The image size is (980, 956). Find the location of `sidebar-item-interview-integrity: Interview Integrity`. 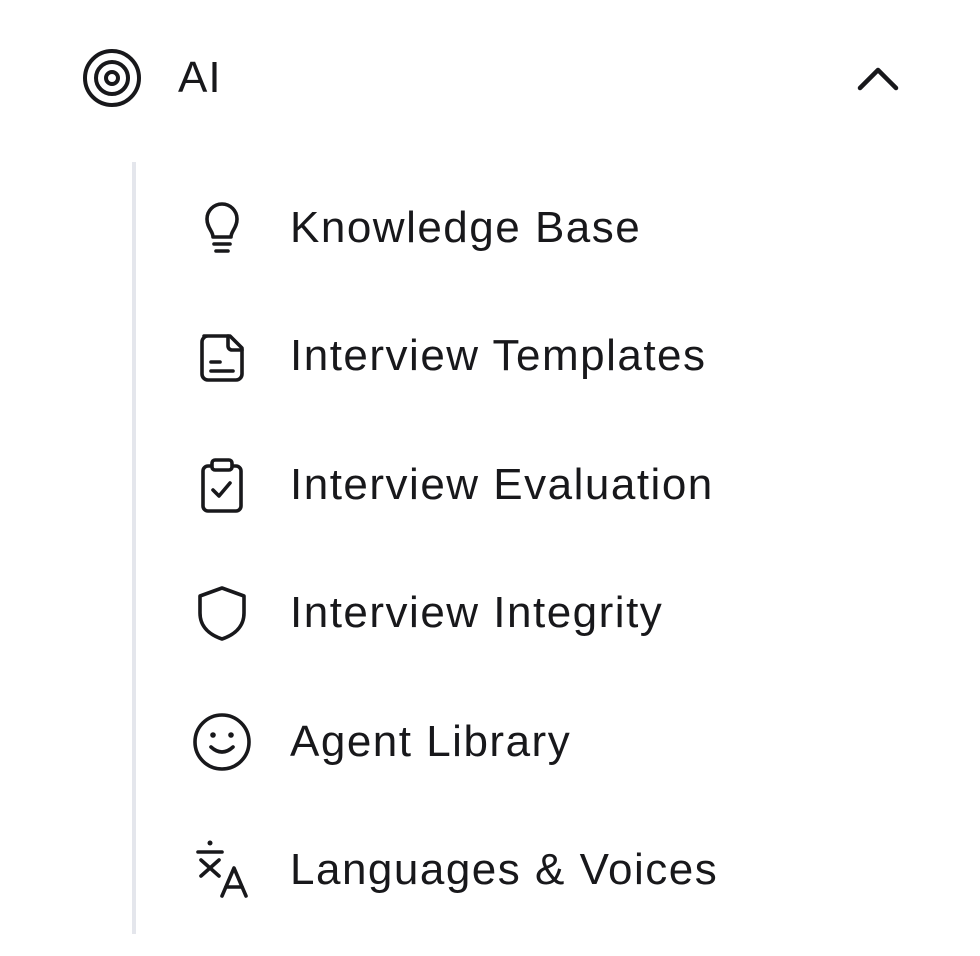

sidebar-item-interview-integrity: Interview Integrity is located at coordinates (516, 613).